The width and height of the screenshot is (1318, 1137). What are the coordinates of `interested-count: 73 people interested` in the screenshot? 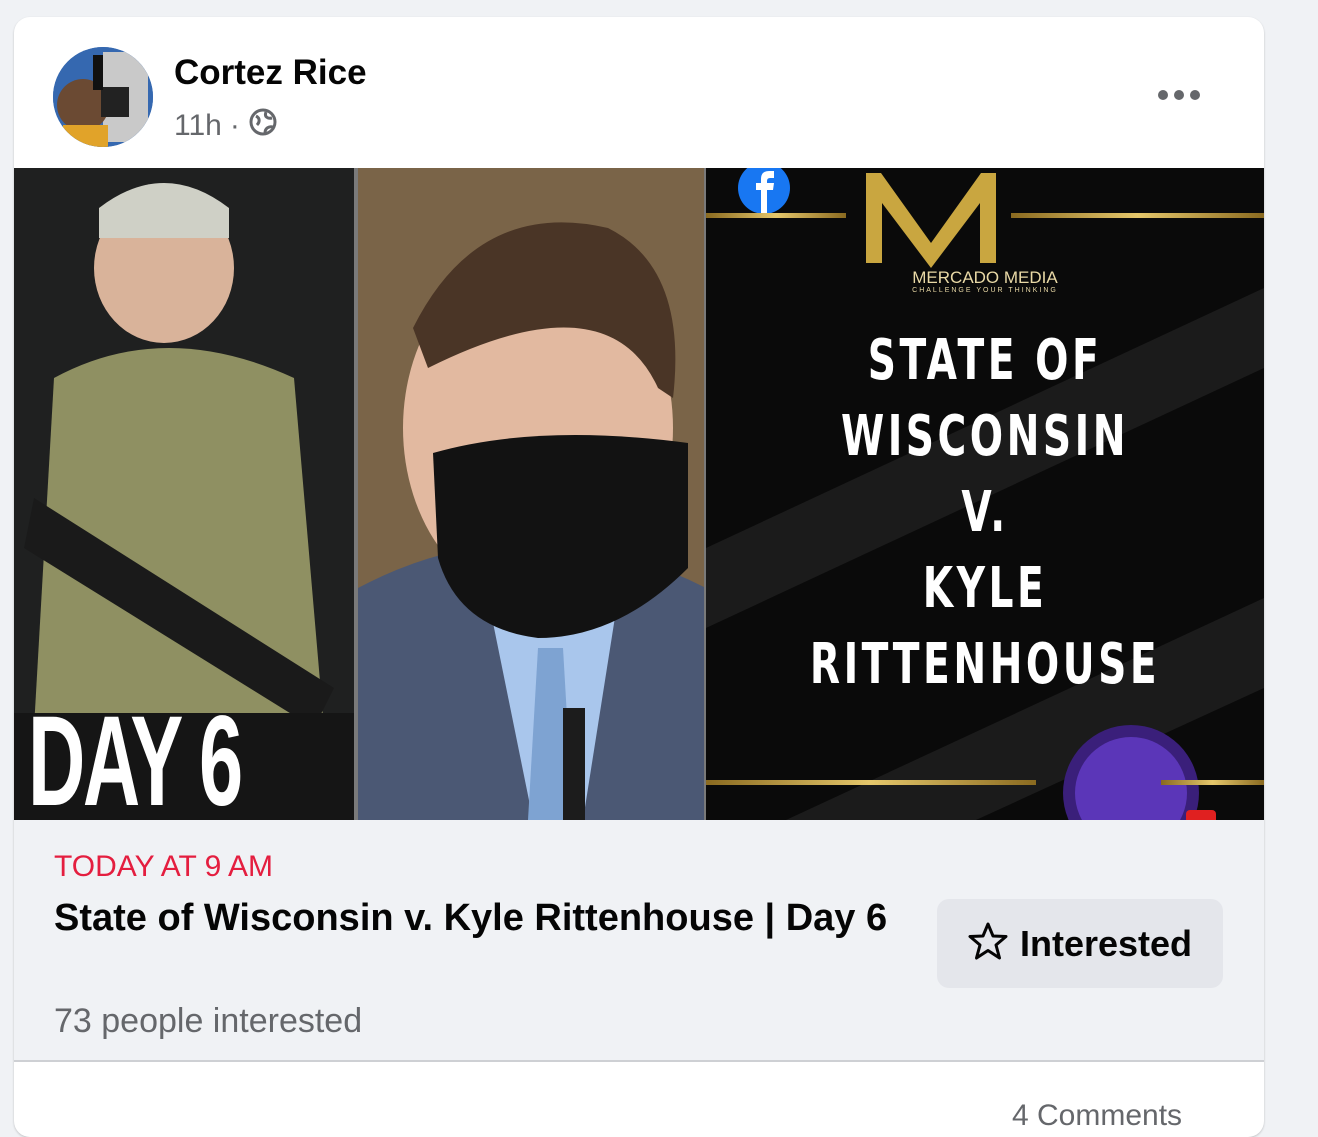 It's located at (208, 1021).